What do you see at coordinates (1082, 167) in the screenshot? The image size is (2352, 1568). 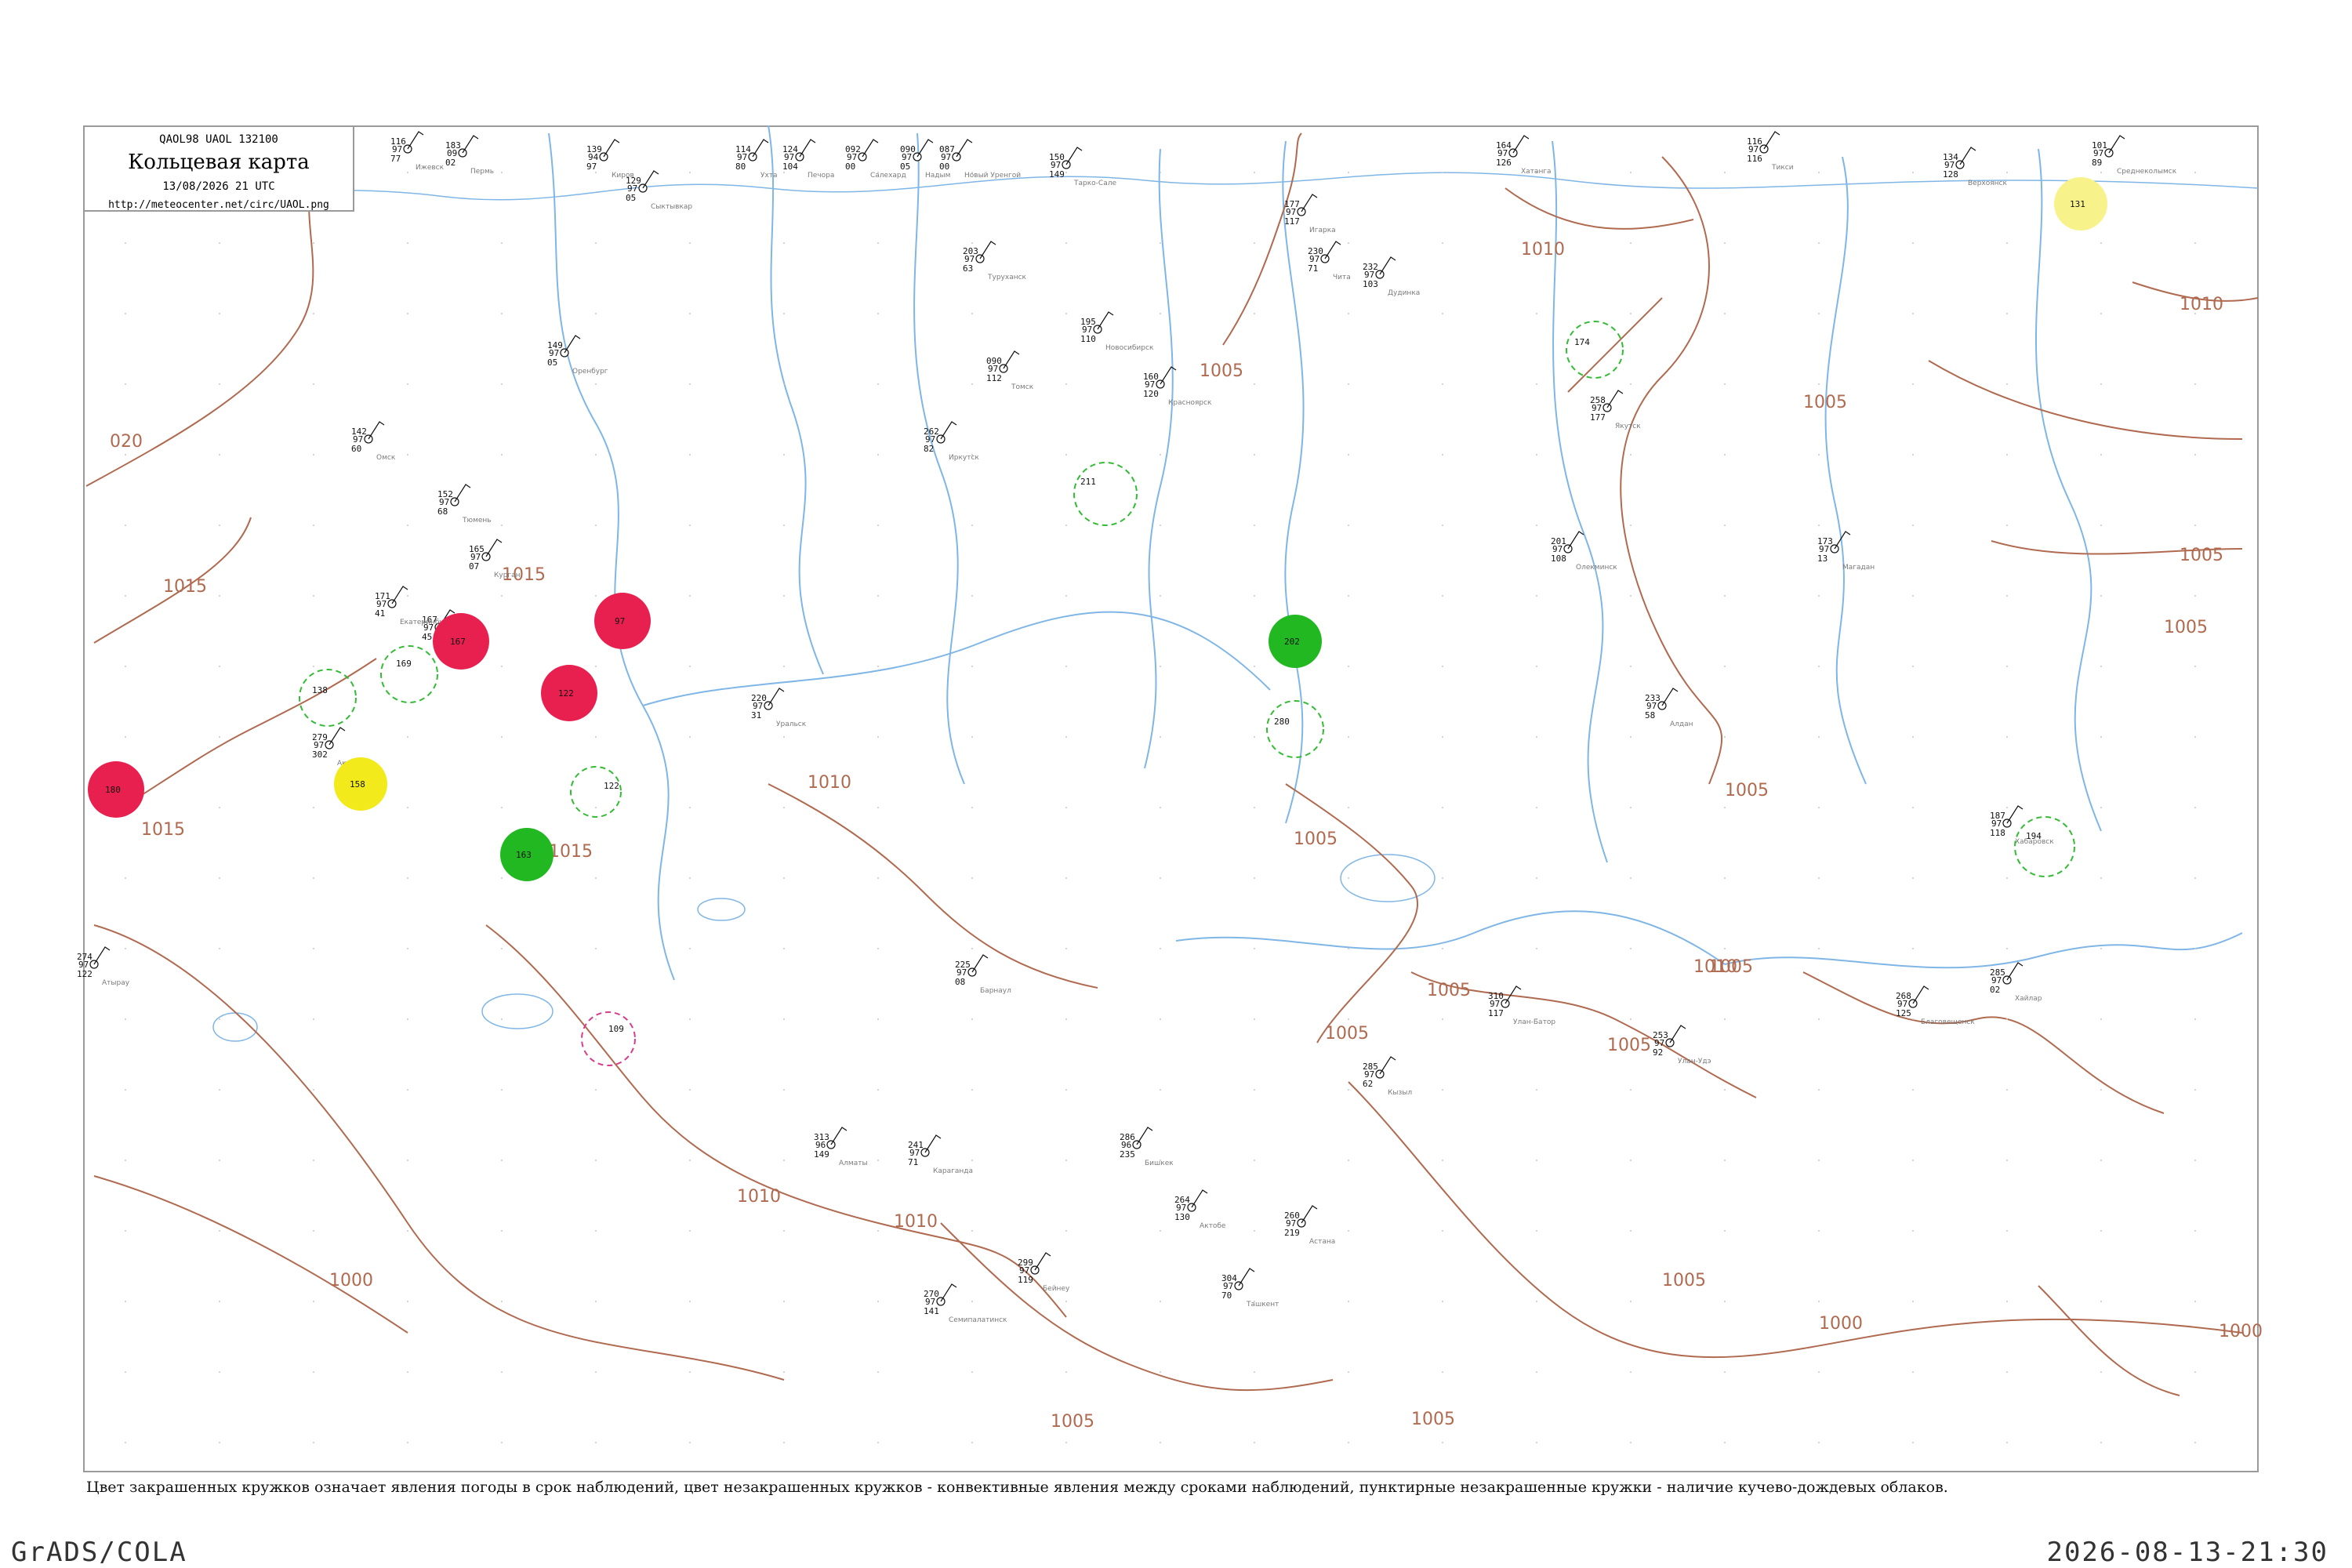 I see `station-plot: 15097149Тарко-Сале` at bounding box center [1082, 167].